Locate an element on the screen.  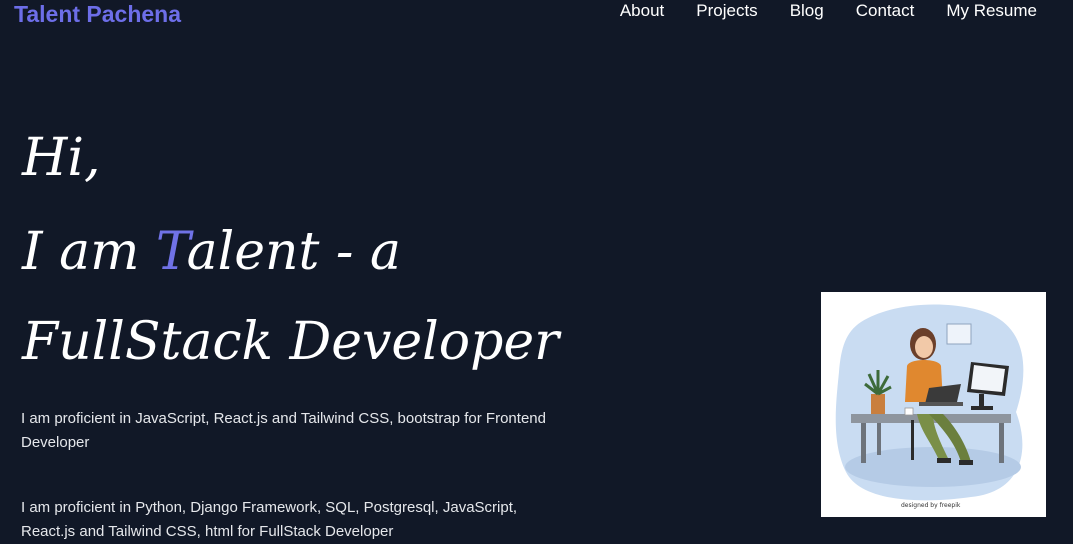
nav-link-about: About is located at coordinates (642, 11).